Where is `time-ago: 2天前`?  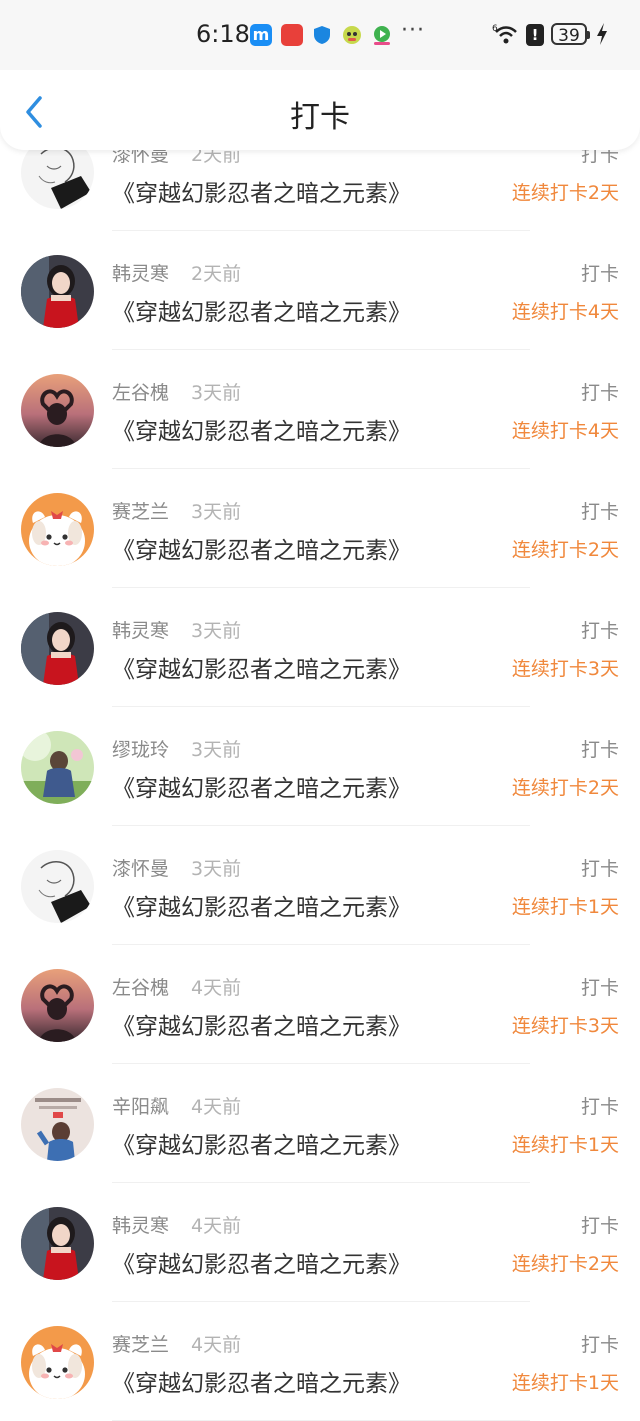 time-ago: 2天前 is located at coordinates (216, 274).